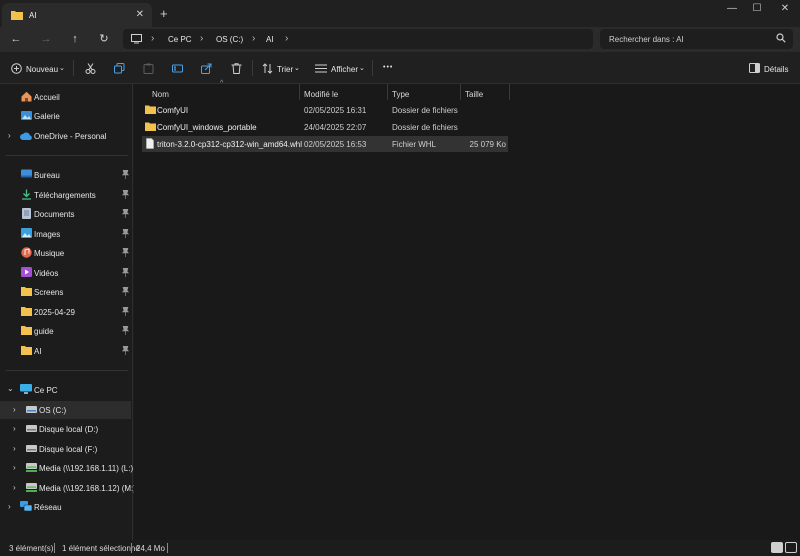 The width and height of the screenshot is (800, 556). What do you see at coordinates (206, 68) in the screenshot?
I see `share-icon` at bounding box center [206, 68].